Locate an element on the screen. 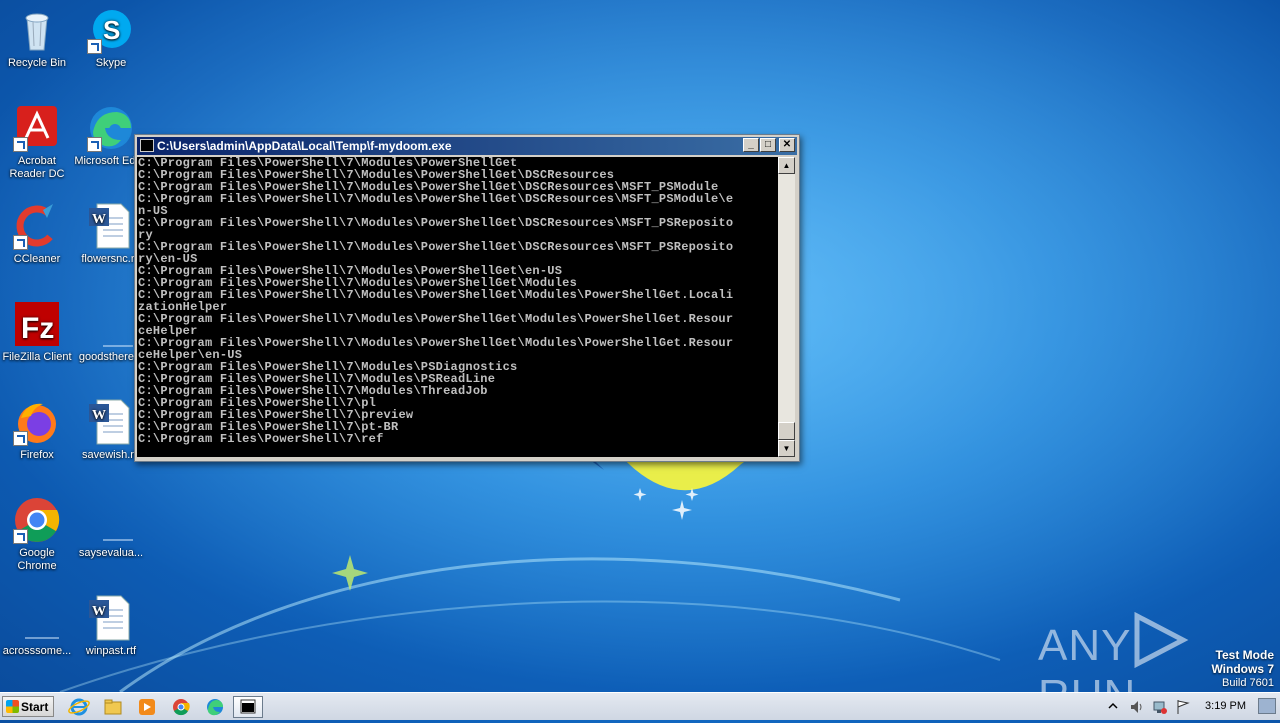 This screenshot has width=1280, height=723. watermark-brand-left: ANY is located at coordinates (1085, 645).